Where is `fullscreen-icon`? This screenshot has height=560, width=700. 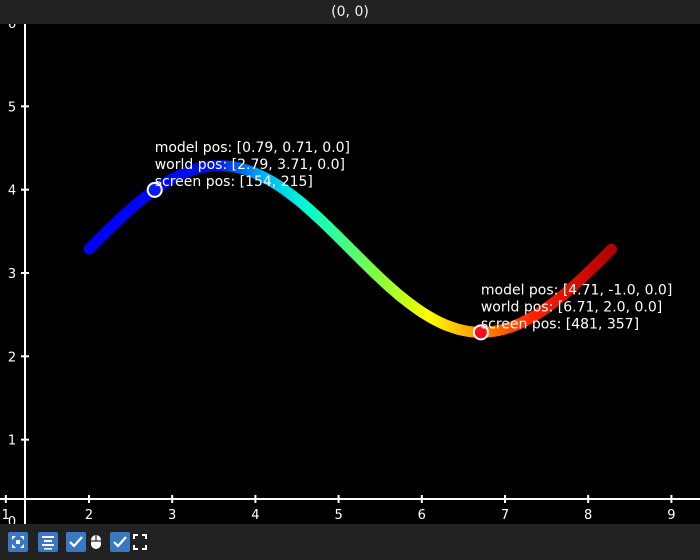 fullscreen-icon is located at coordinates (140, 542).